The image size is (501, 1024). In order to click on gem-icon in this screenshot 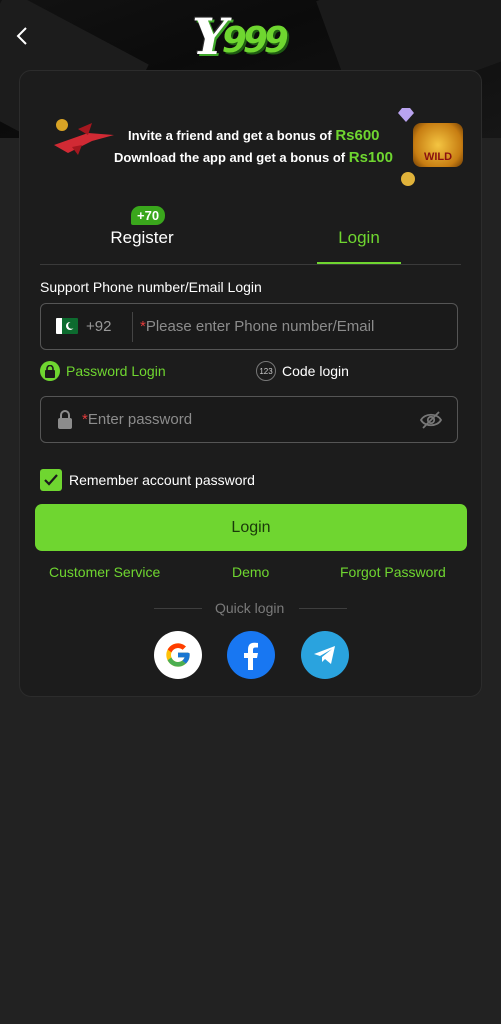, I will do `click(406, 115)`.